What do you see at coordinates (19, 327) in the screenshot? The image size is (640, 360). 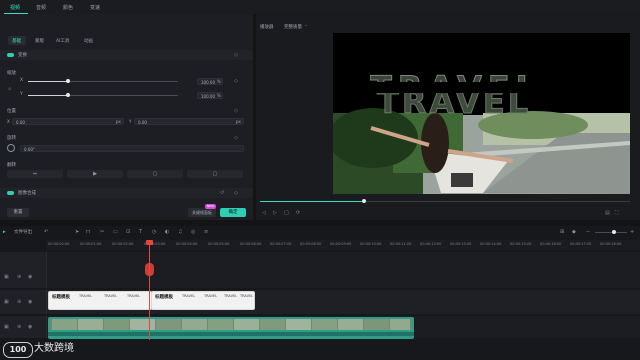 I see `track-1-lock-icon: ⊕` at bounding box center [19, 327].